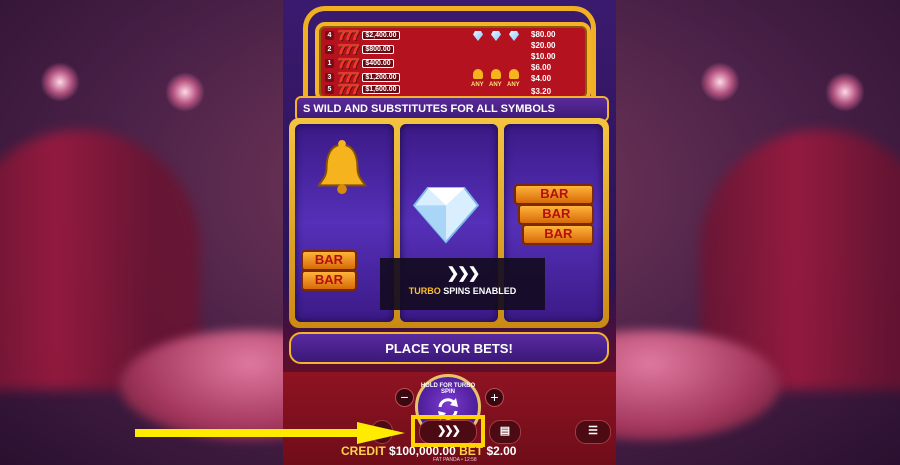 The height and width of the screenshot is (465, 900). Describe the element at coordinates (329, 35) in the screenshot. I see `payline-number: 4` at that location.